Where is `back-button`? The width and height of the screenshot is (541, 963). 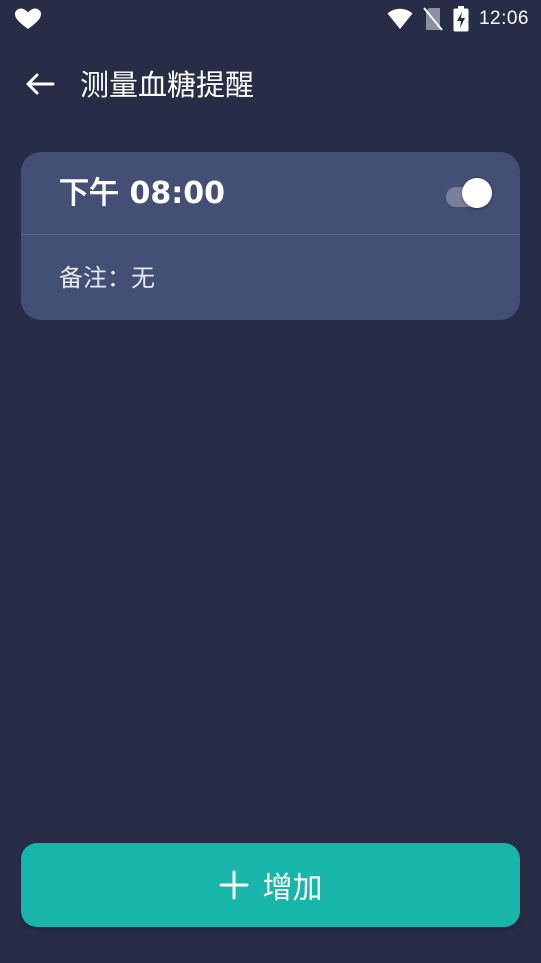
back-button is located at coordinates (40, 84).